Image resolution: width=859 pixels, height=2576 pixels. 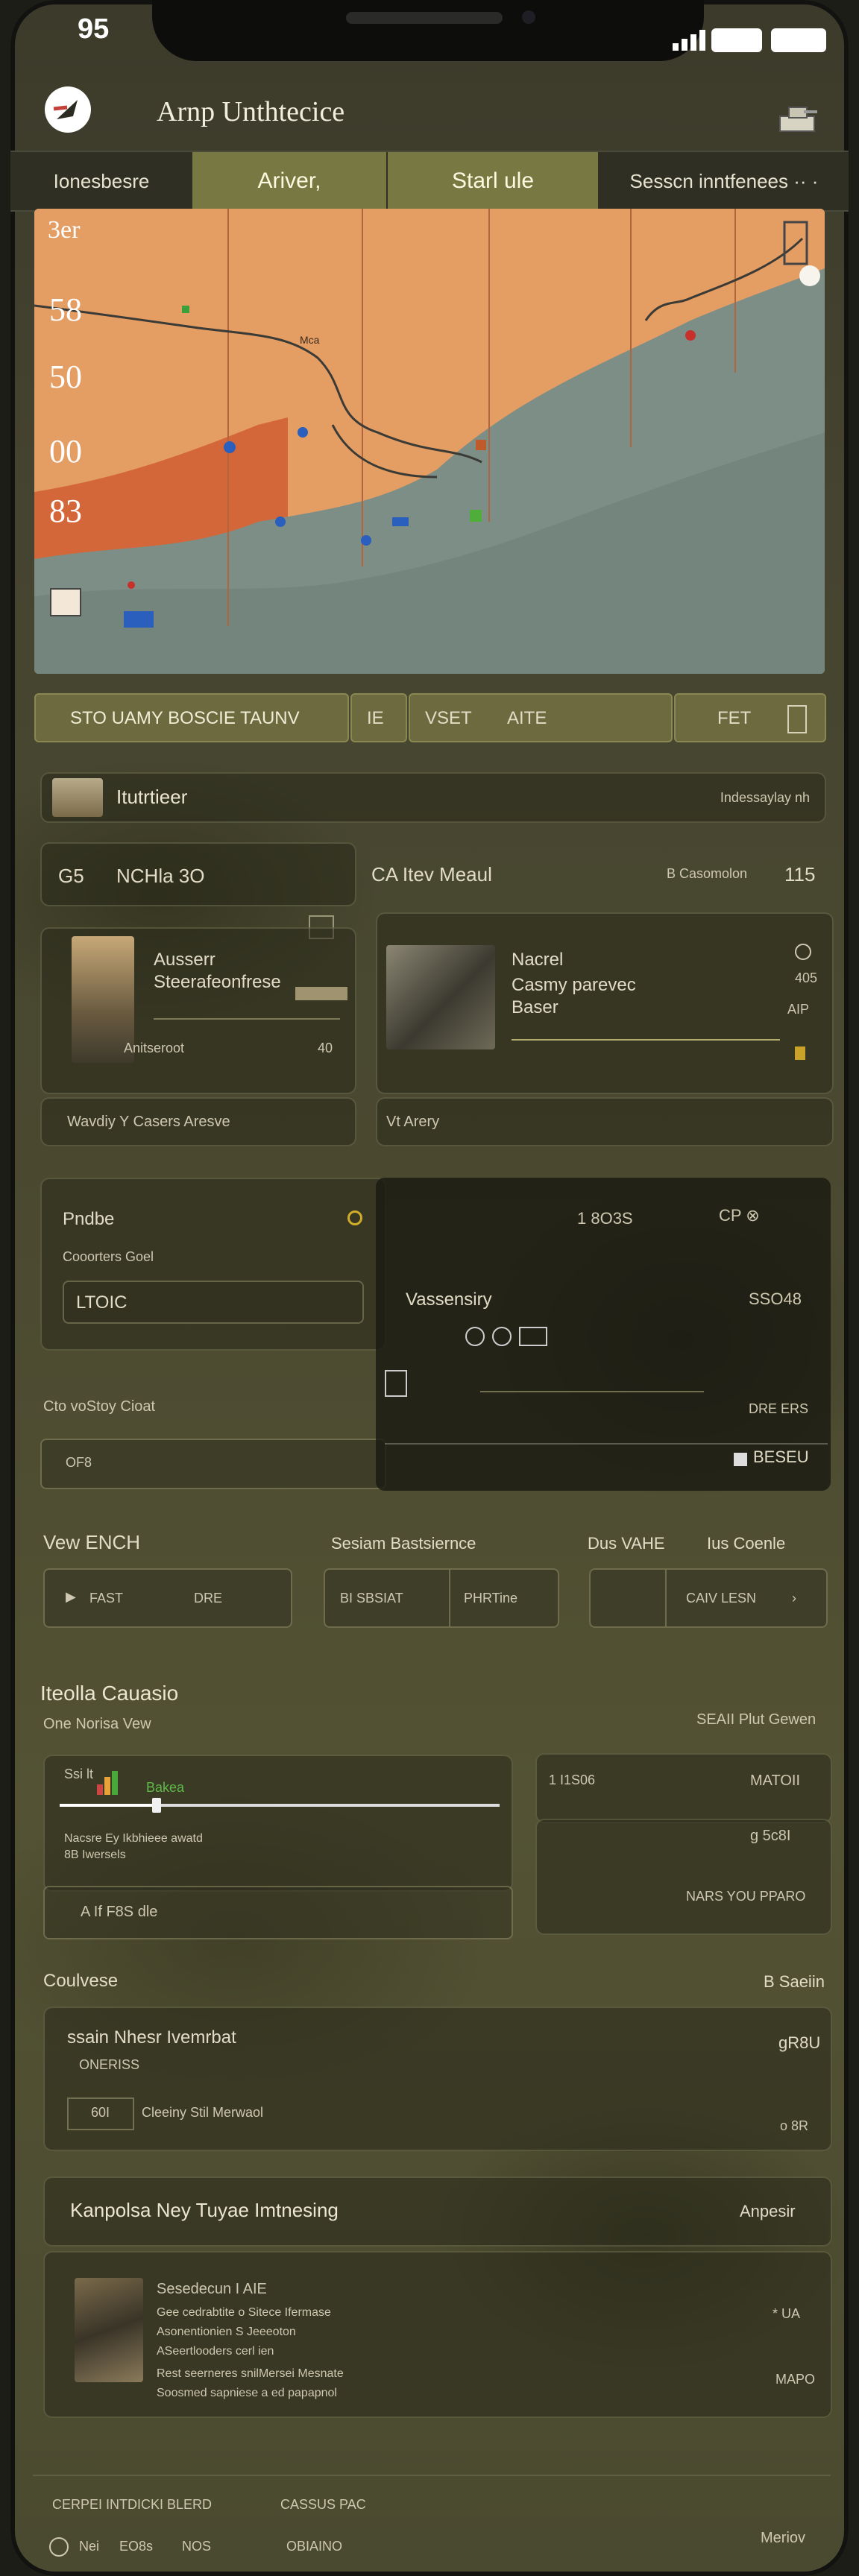 What do you see at coordinates (280, 1805) in the screenshot?
I see `timeline-slider` at bounding box center [280, 1805].